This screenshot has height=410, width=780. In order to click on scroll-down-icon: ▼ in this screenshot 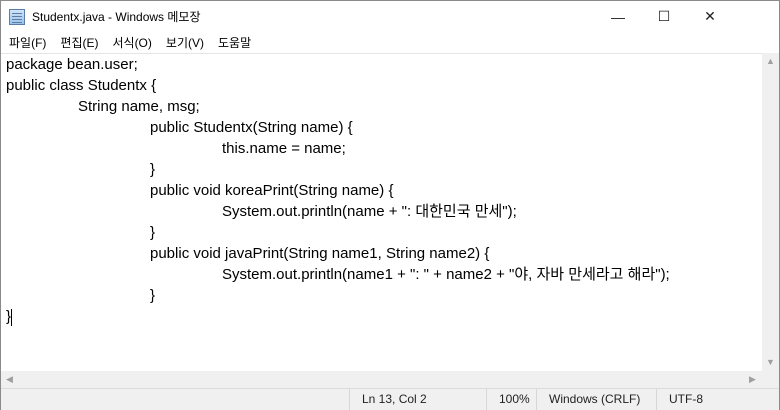, I will do `click(770, 362)`.